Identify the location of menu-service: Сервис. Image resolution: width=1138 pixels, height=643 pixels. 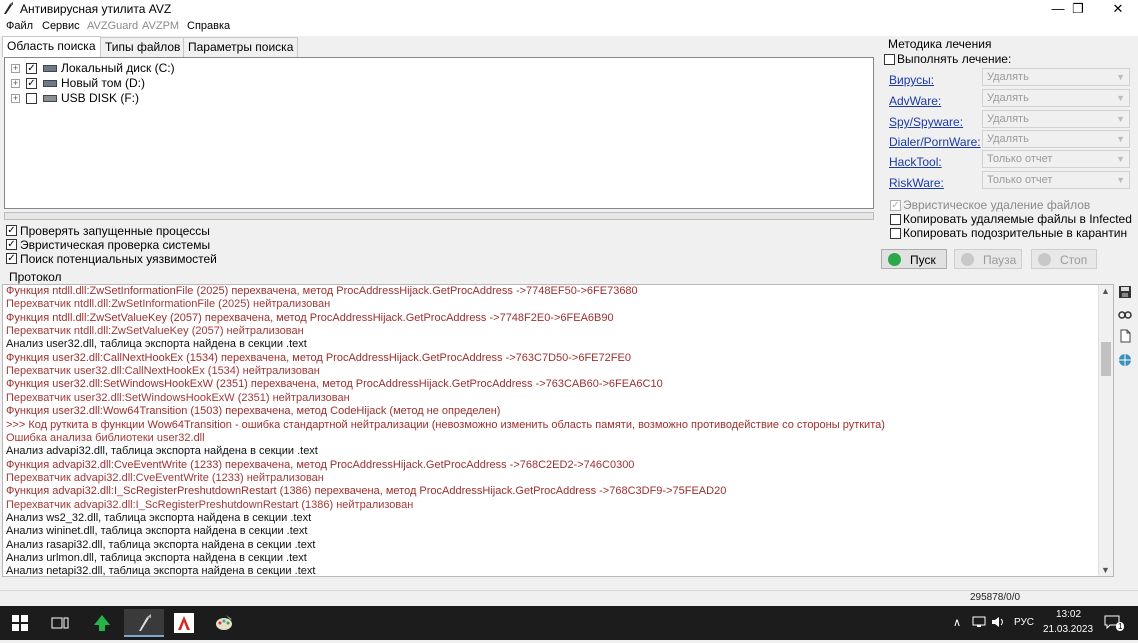
(61, 26).